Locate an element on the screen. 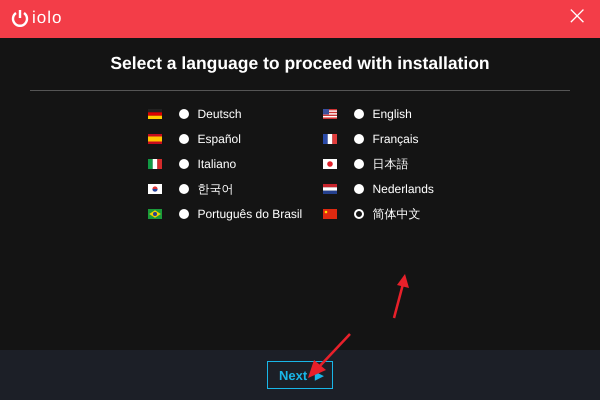 This screenshot has height=400, width=600. page-title: Select a language to proceed with installation is located at coordinates (300, 63).